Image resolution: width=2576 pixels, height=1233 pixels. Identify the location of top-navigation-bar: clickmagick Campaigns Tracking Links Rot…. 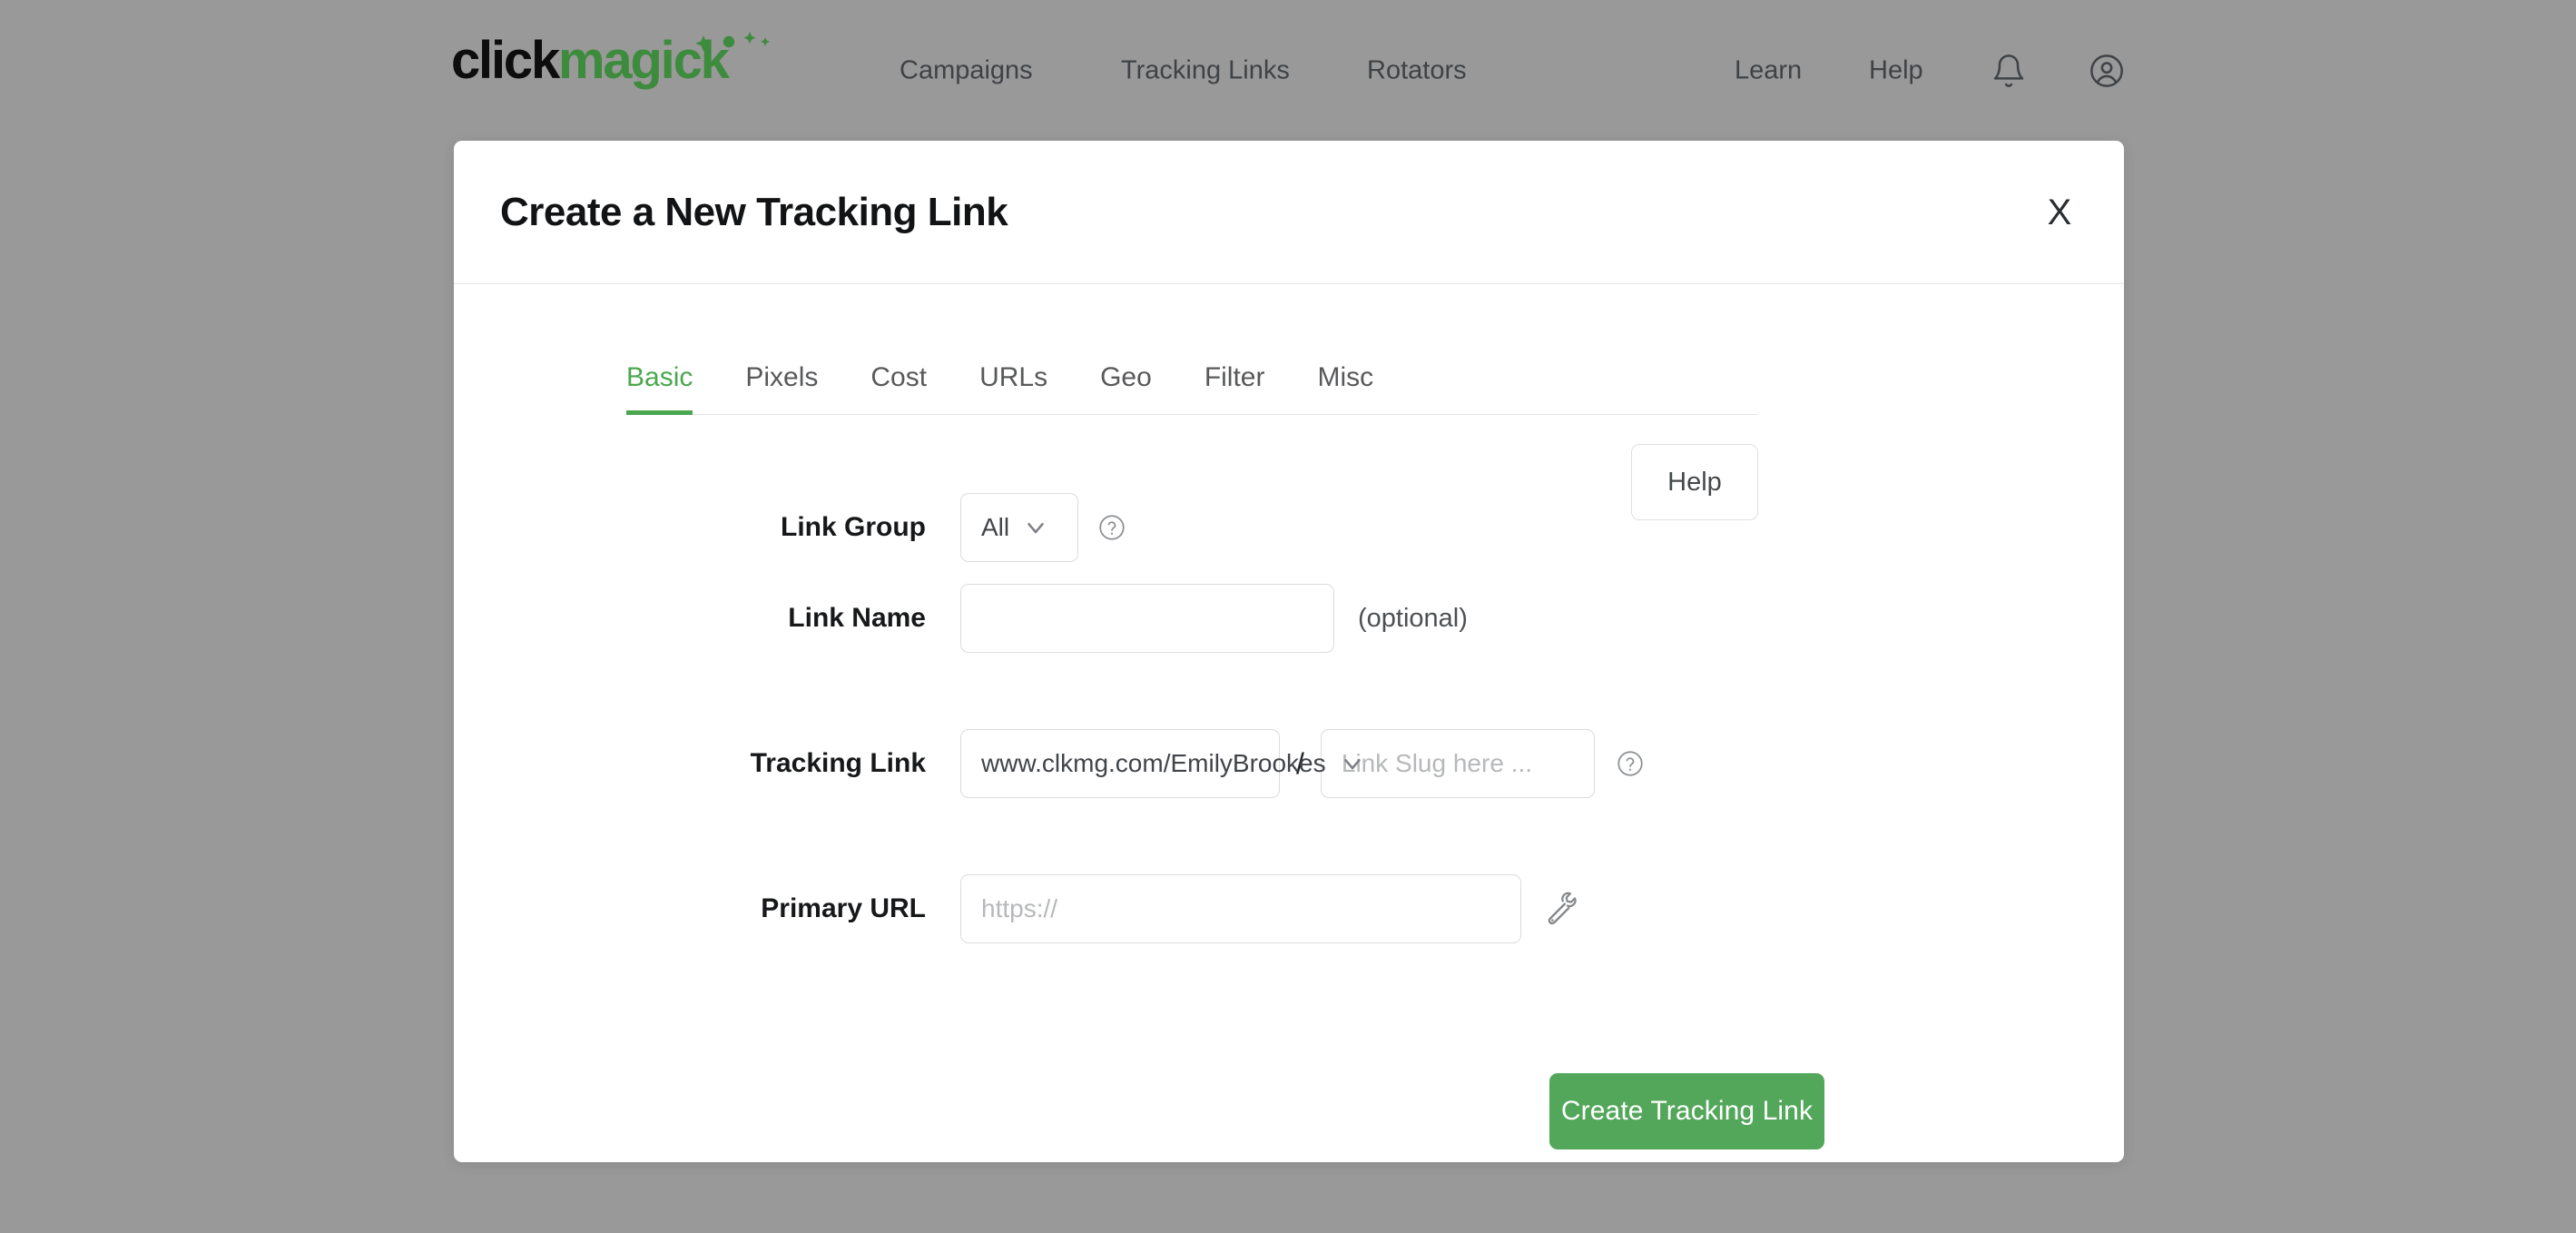
(1288, 70).